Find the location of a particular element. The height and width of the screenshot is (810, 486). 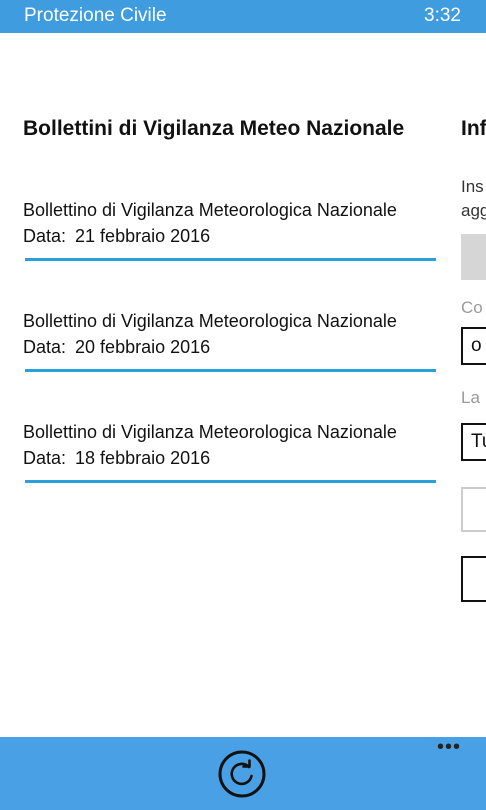

next-section-button is located at coordinates (473, 257).